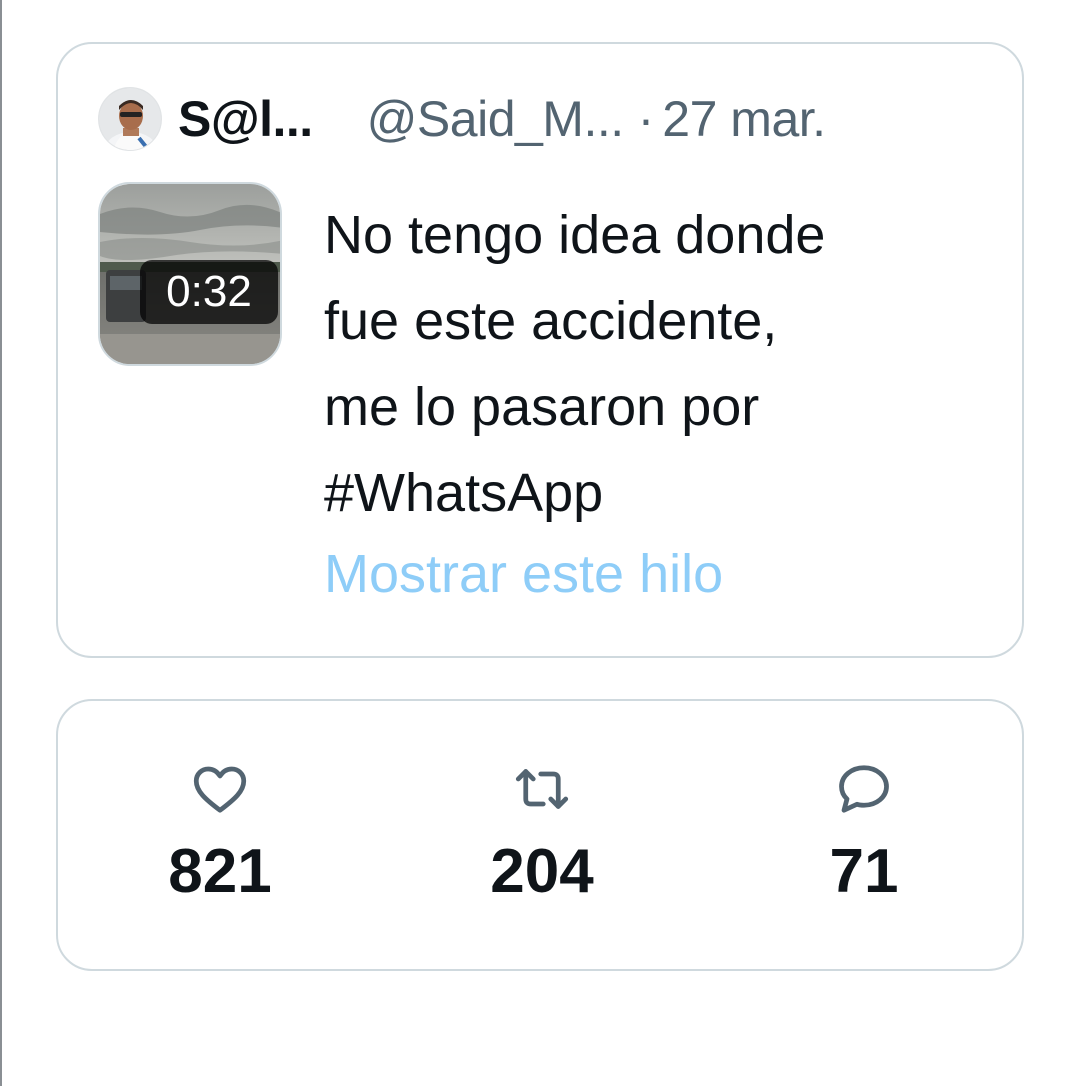  Describe the element at coordinates (864, 871) in the screenshot. I see `replies-count: 71` at that location.